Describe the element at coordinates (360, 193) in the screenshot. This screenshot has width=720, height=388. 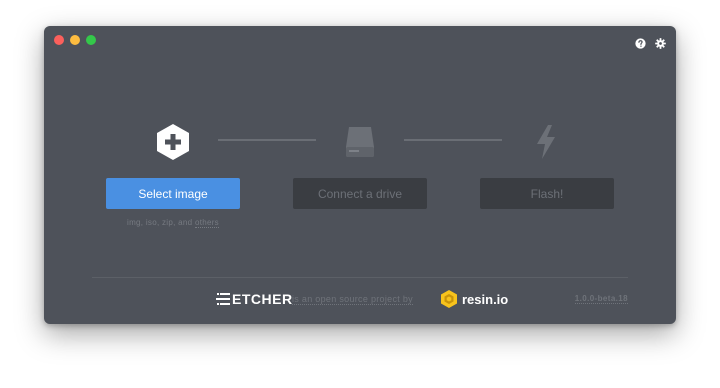
I see `connect-drive-button: Connect a drive` at that location.